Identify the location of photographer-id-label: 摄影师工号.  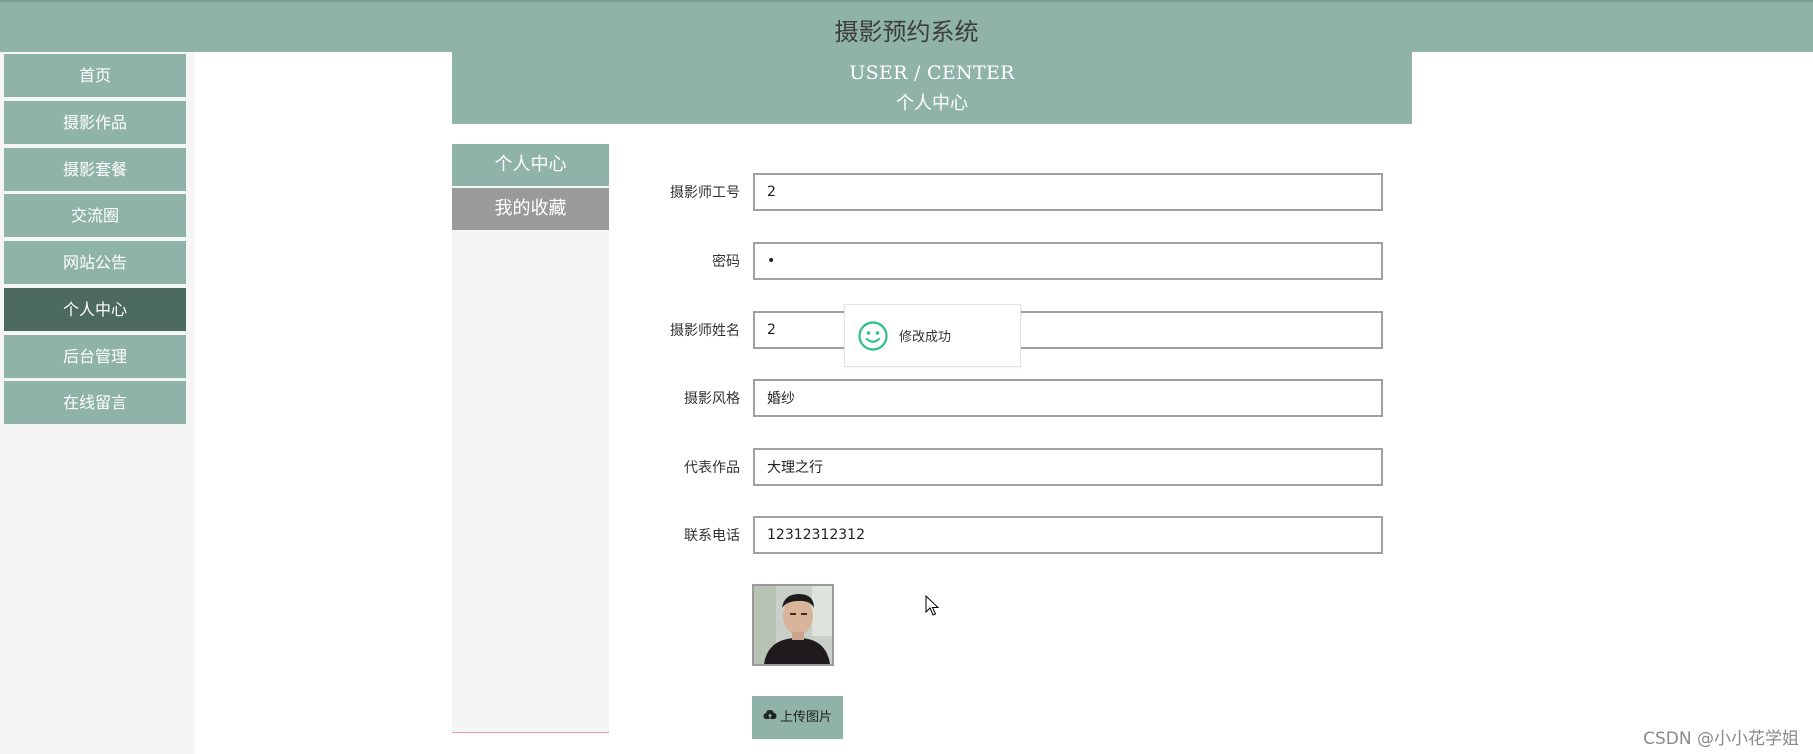
(705, 193).